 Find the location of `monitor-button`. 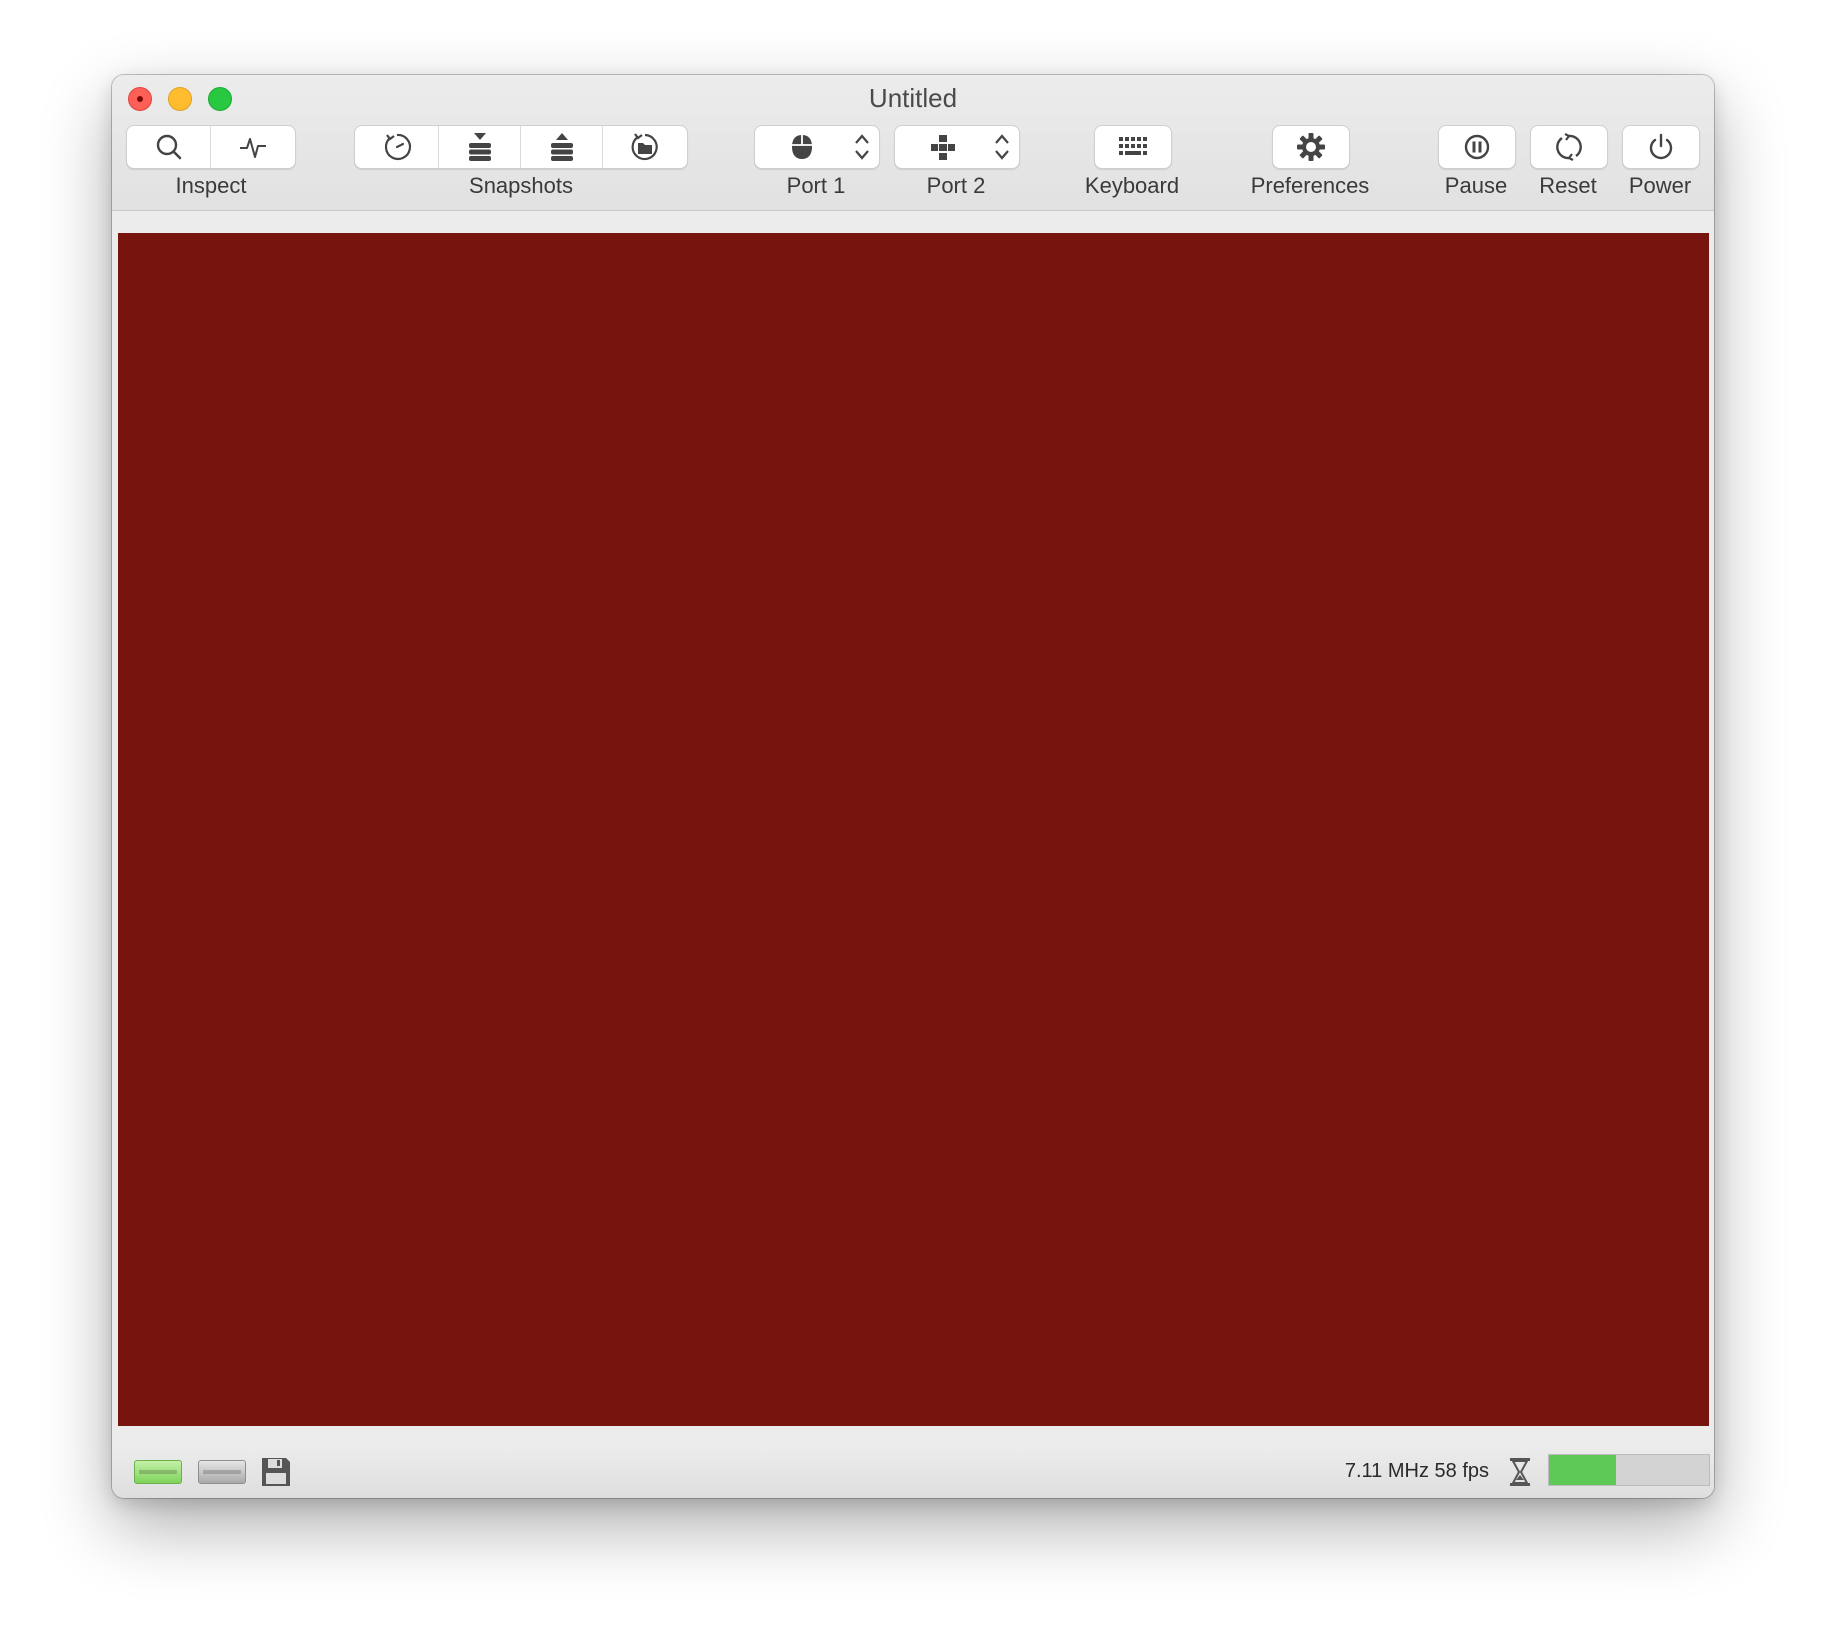

monitor-button is located at coordinates (253, 147).